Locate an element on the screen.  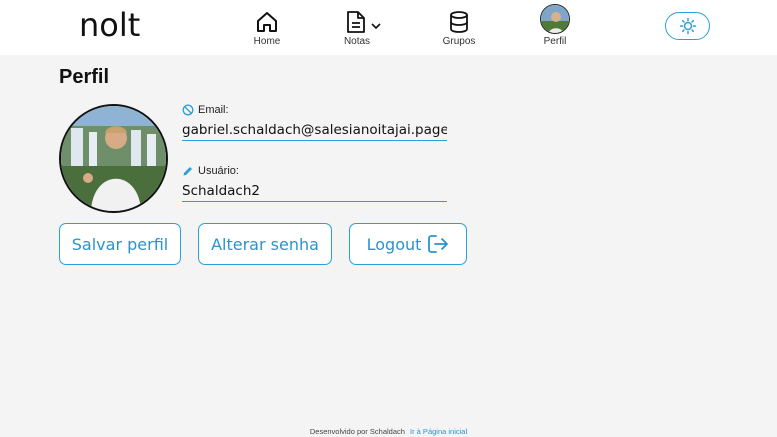
theme-toggle-button is located at coordinates (687, 26).